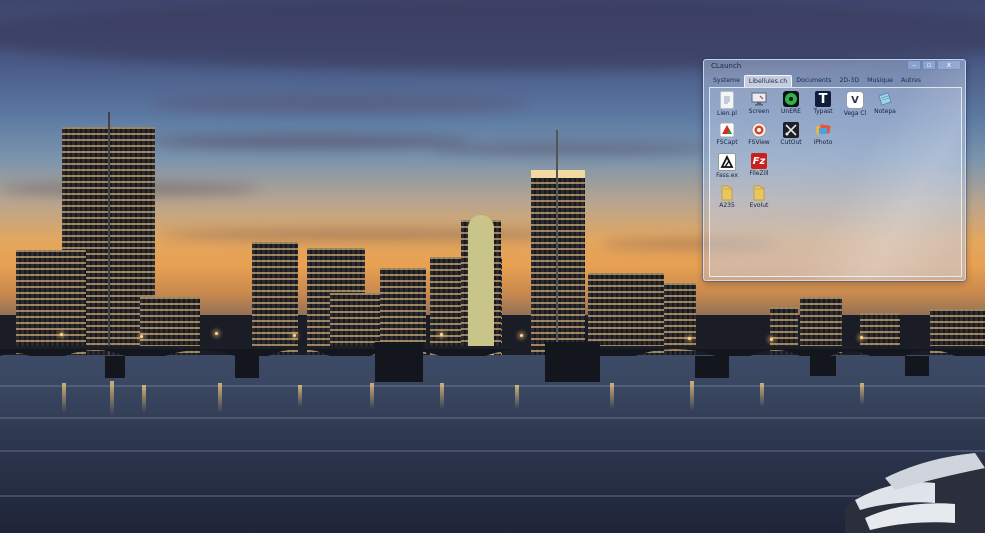 The image size is (985, 533). I want to click on green-disc-icon, so click(791, 99).